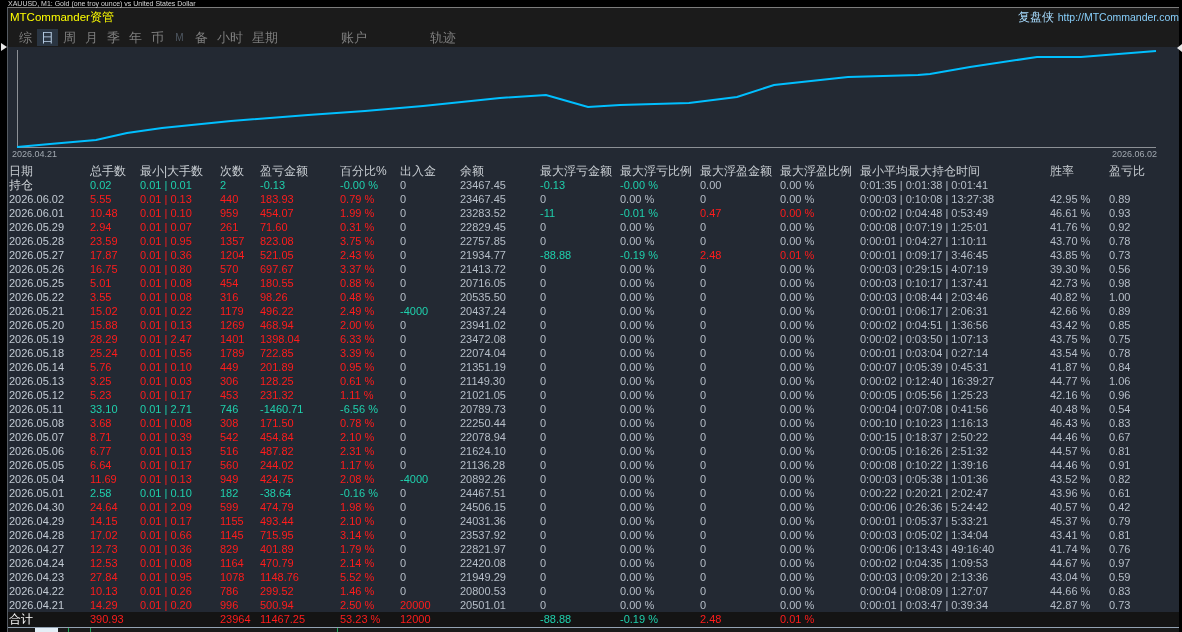  I want to click on win-rate-cell: 43.85 %, so click(1070, 255).